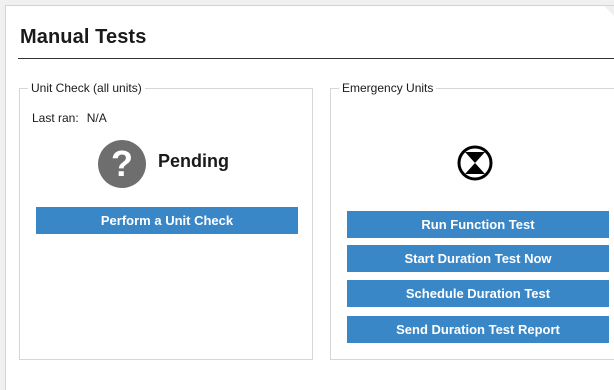 This screenshot has width=614, height=390. Describe the element at coordinates (478, 293) in the screenshot. I see `schedule-duration-test-button: Schedule Duration Test` at that location.